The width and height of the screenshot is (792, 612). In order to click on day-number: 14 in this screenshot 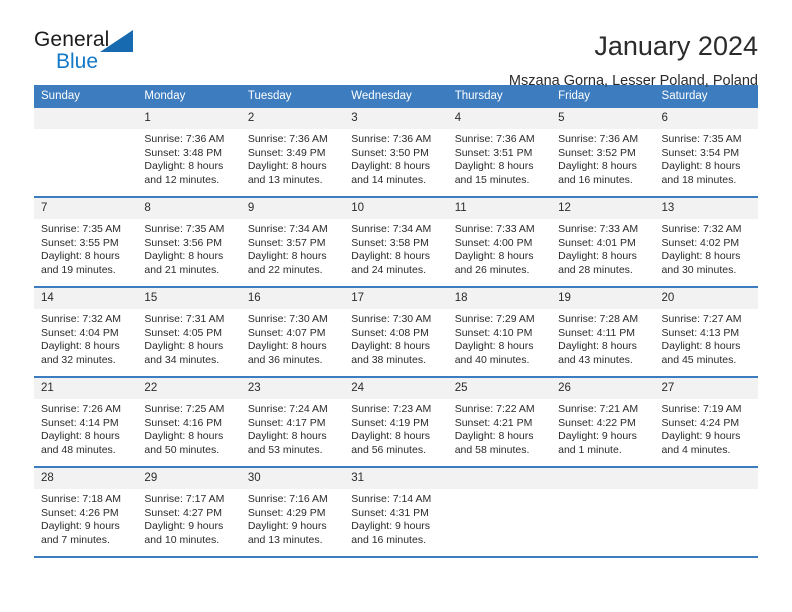, I will do `click(86, 298)`.